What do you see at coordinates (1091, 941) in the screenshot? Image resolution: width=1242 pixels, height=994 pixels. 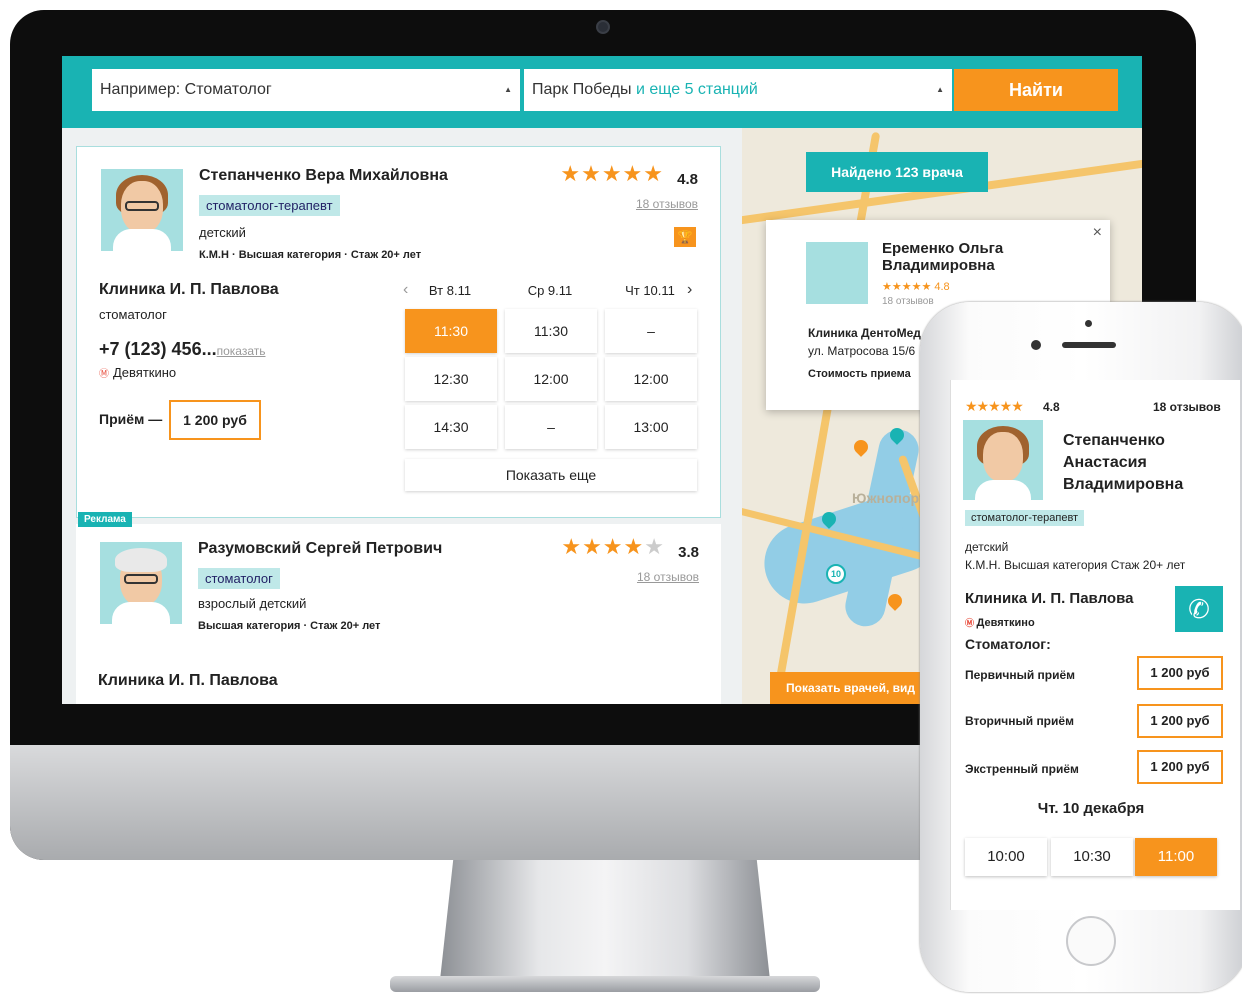 I see `home-button` at bounding box center [1091, 941].